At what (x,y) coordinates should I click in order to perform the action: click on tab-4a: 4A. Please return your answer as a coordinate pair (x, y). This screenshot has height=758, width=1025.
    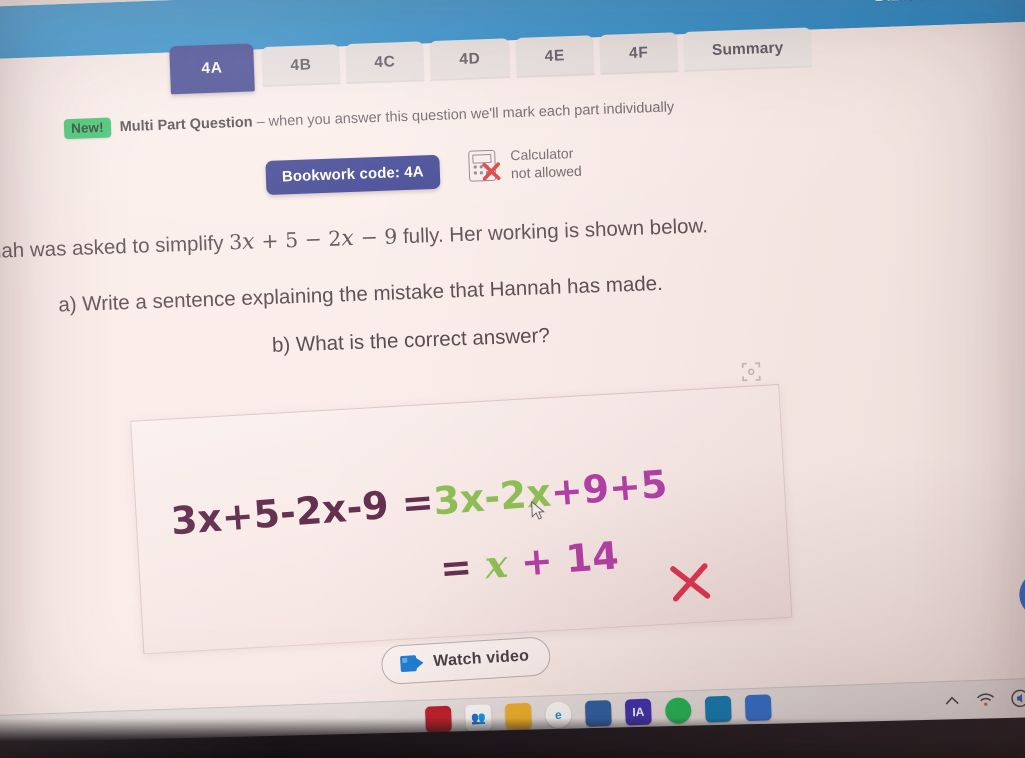
    Looking at the image, I should click on (212, 69).